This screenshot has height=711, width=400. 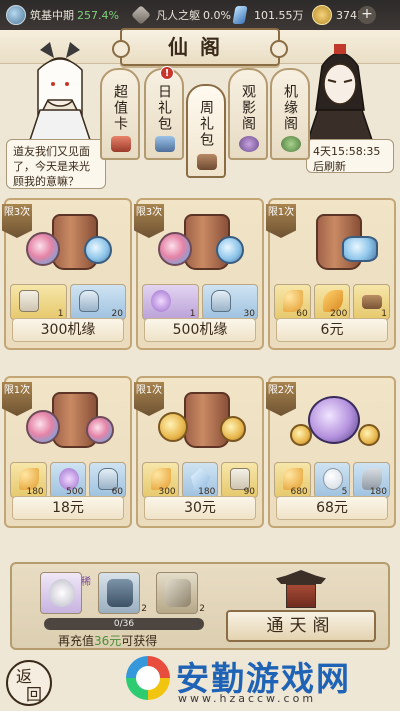 What do you see at coordinates (247, 698) in the screenshot?
I see `watermark-url: www.hzaccw.com` at bounding box center [247, 698].